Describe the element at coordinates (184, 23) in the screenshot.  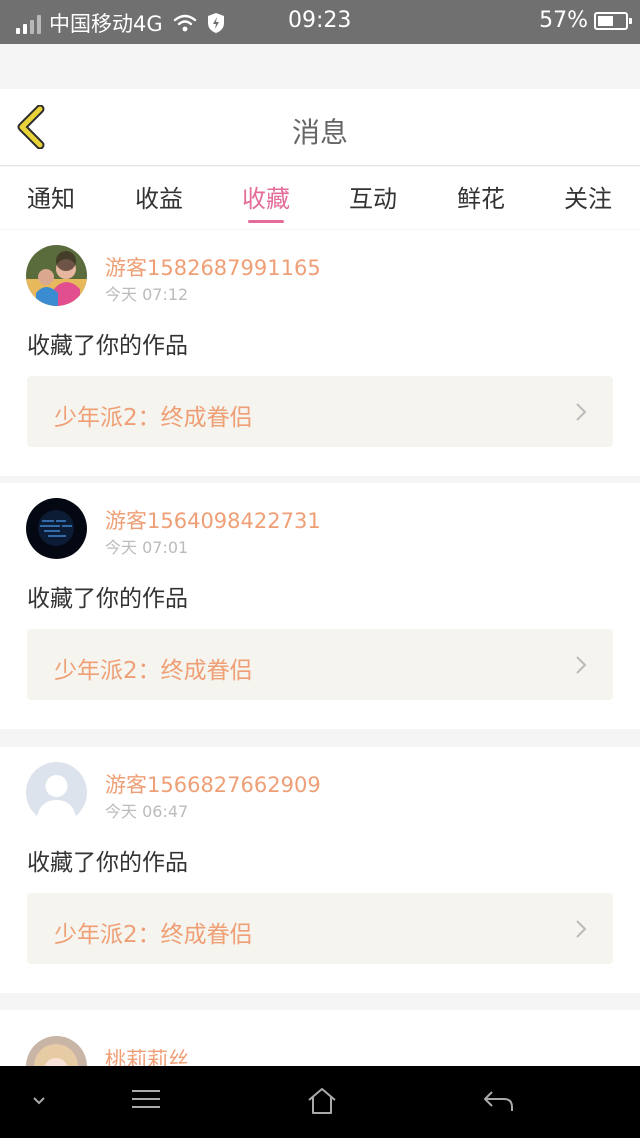
I see `wifi-icon` at that location.